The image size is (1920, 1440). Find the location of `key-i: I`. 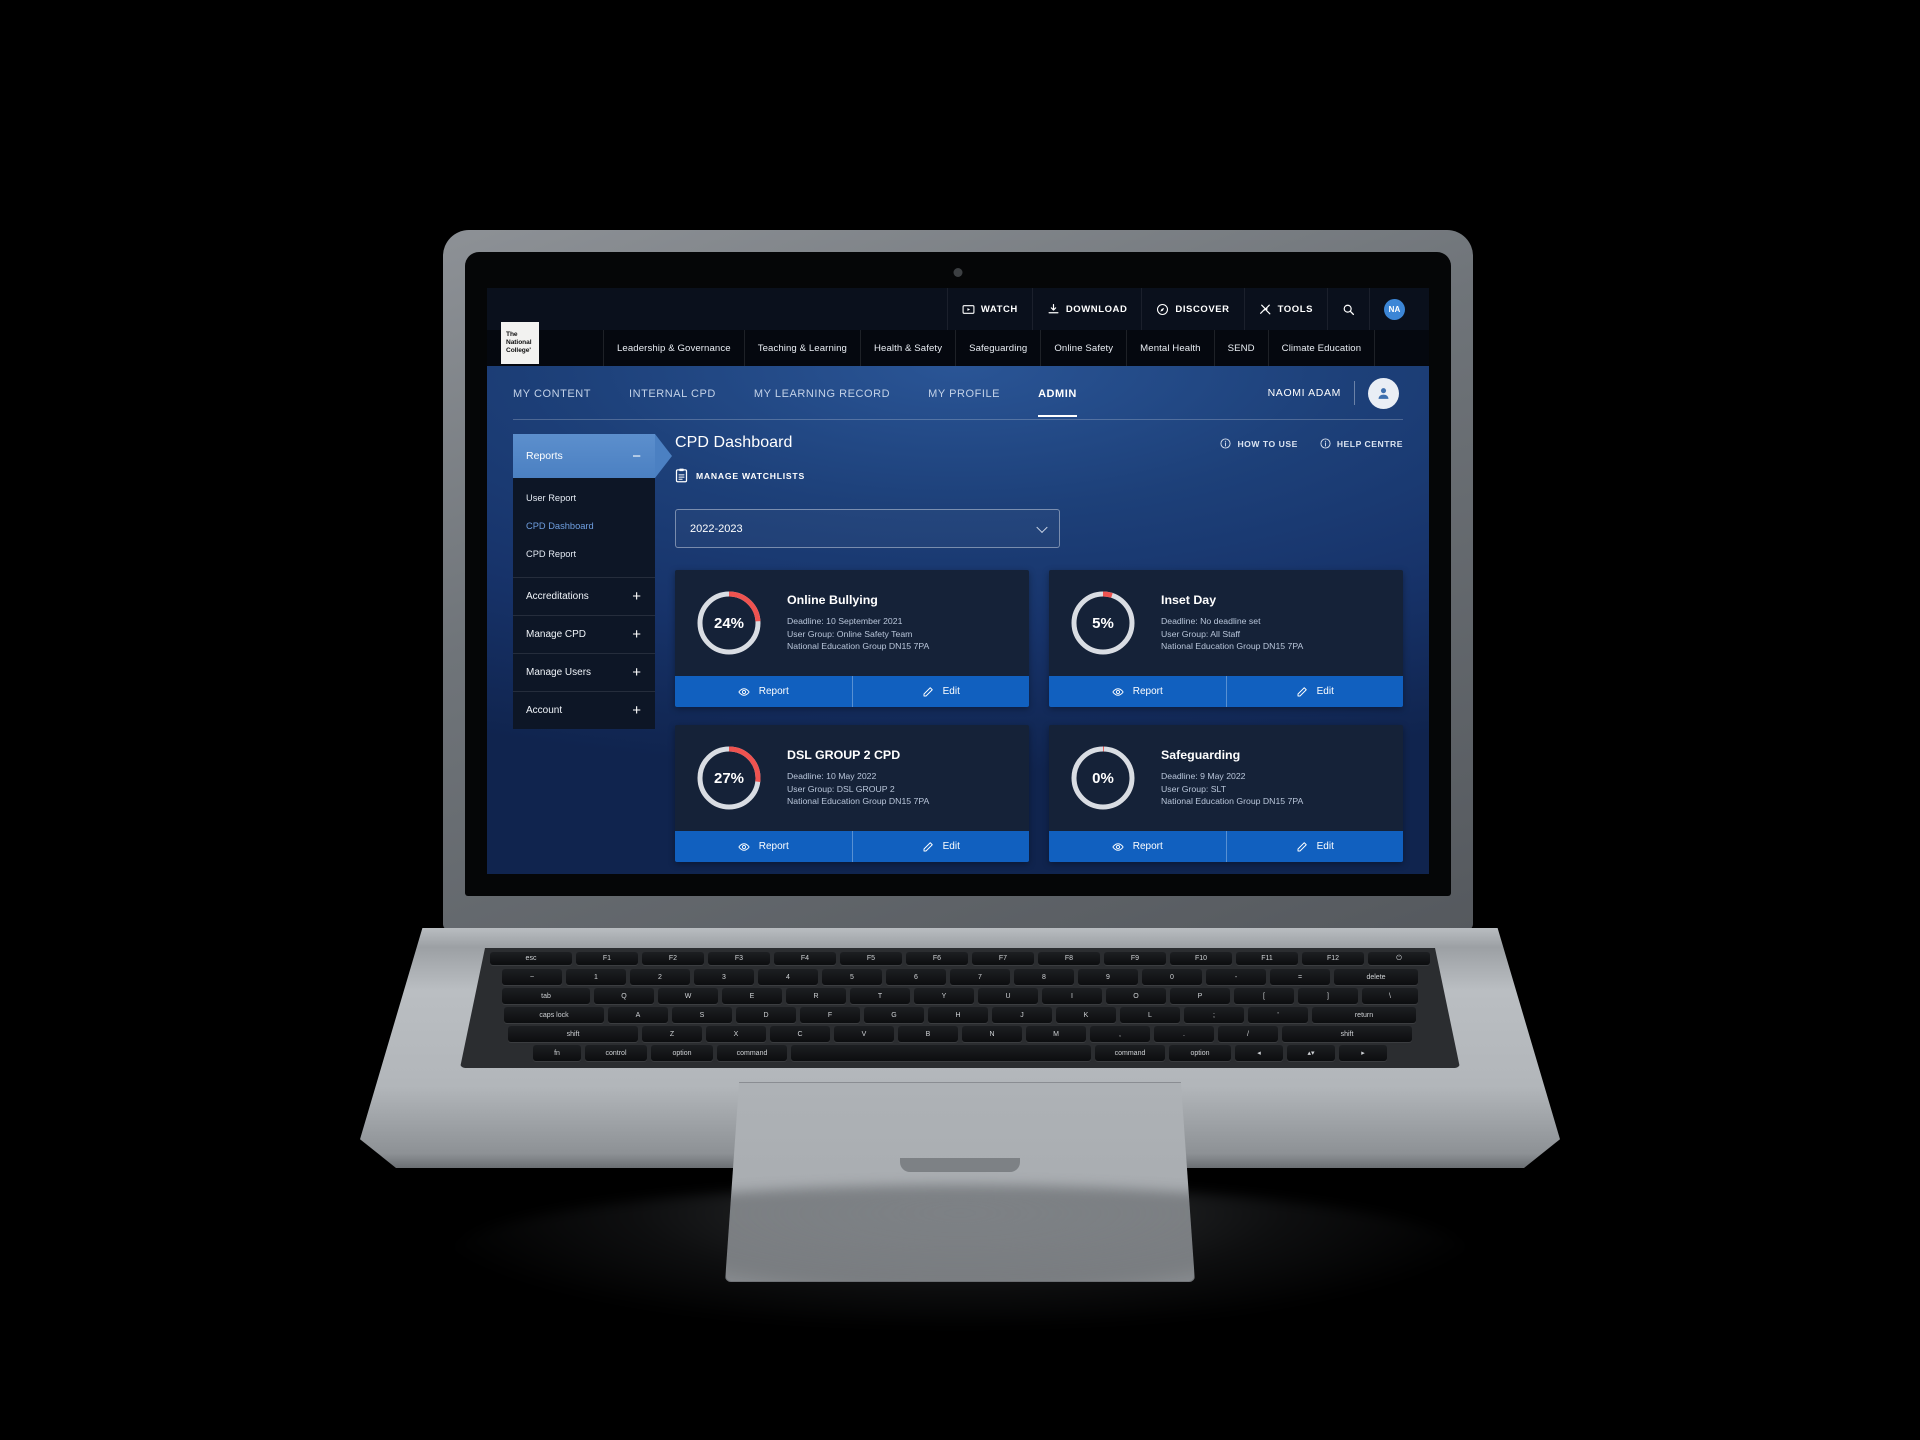

key-i: I is located at coordinates (1072, 996).